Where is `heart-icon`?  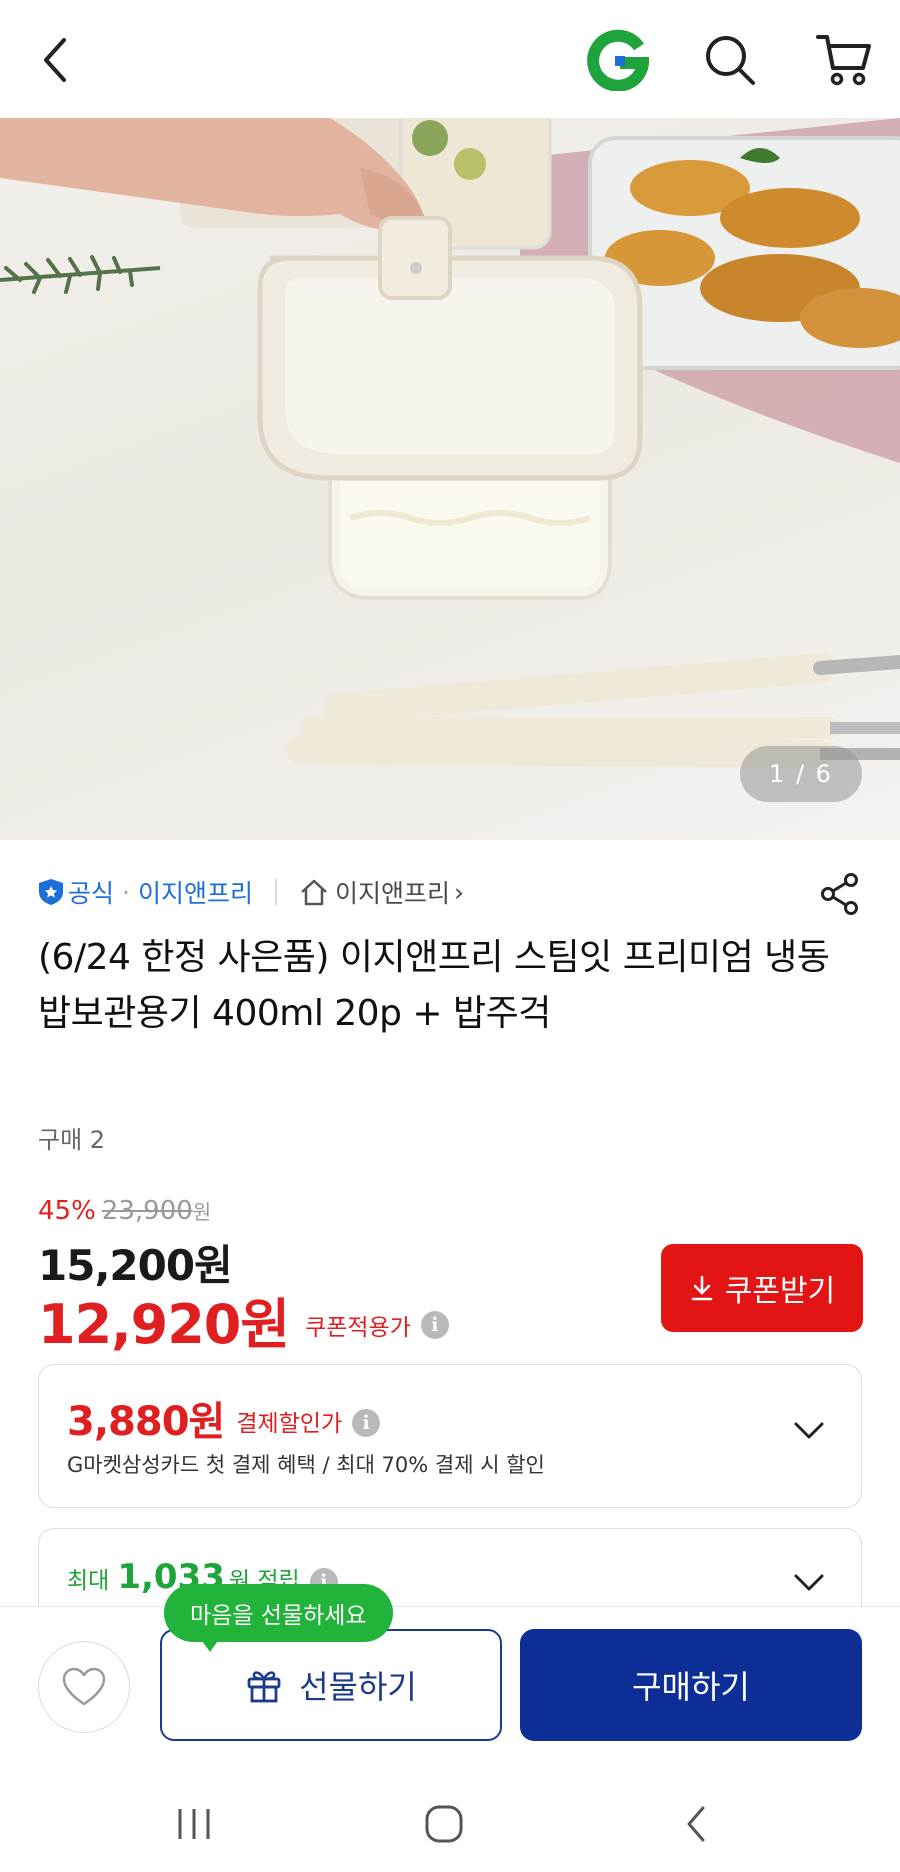 heart-icon is located at coordinates (84, 1686).